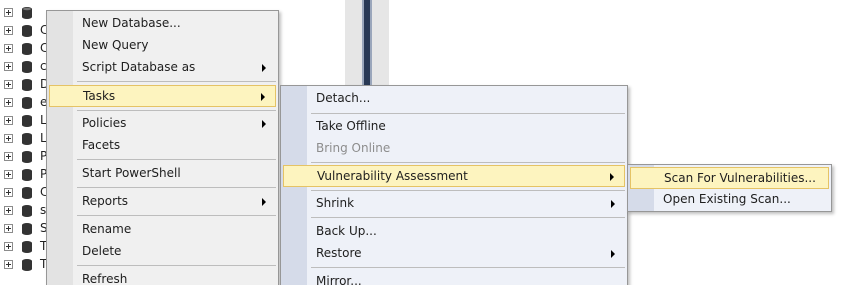 The image size is (841, 285). Describe the element at coordinates (102, 251) in the screenshot. I see `menu-item-label: Delete` at that location.